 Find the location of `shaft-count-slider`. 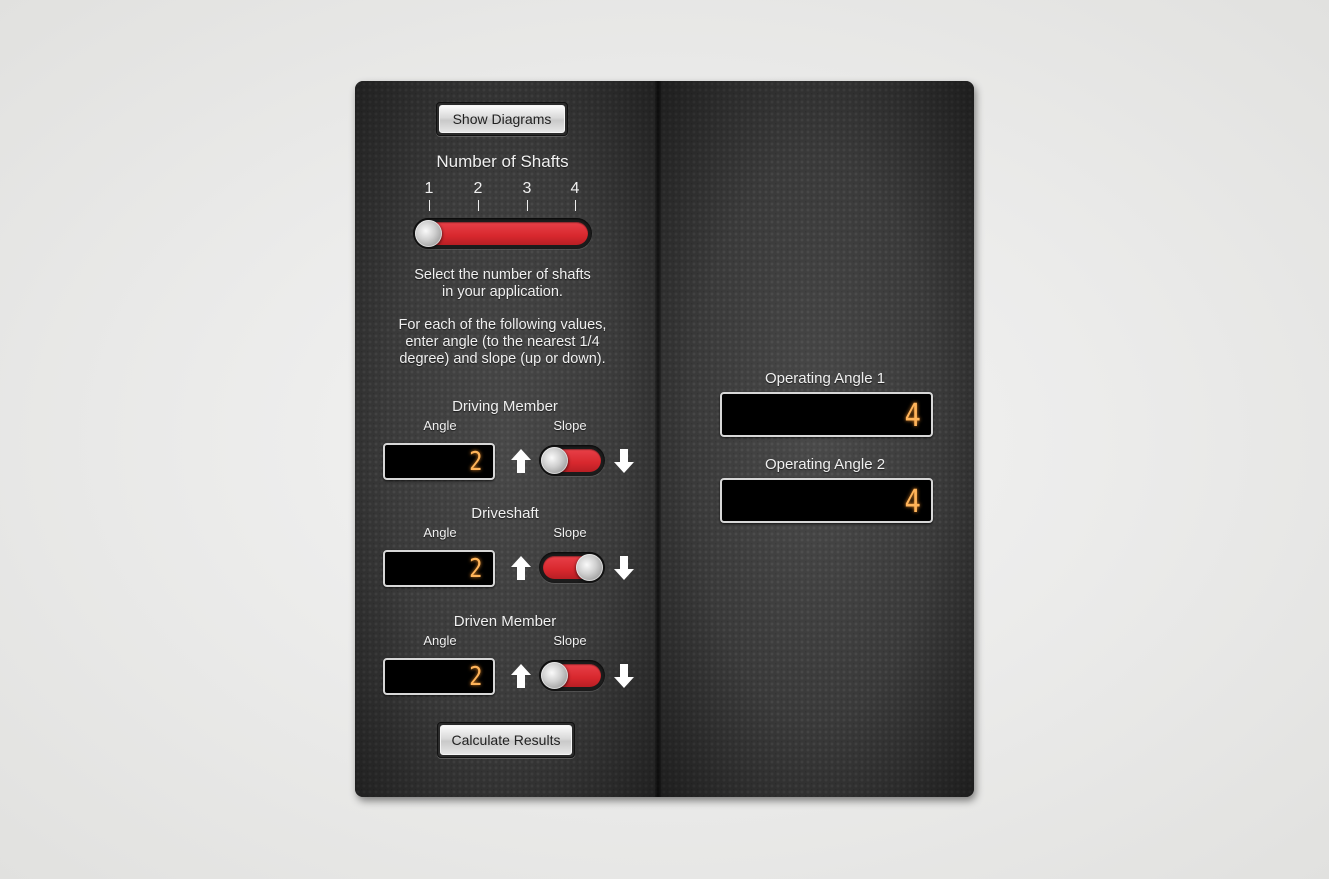

shaft-count-slider is located at coordinates (502, 233).